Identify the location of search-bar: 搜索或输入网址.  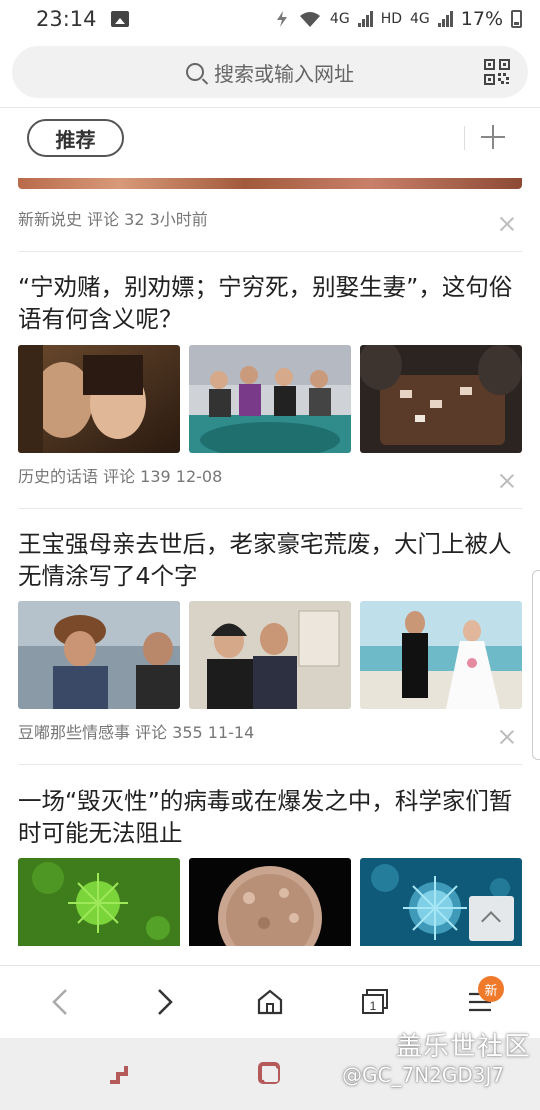
(270, 72).